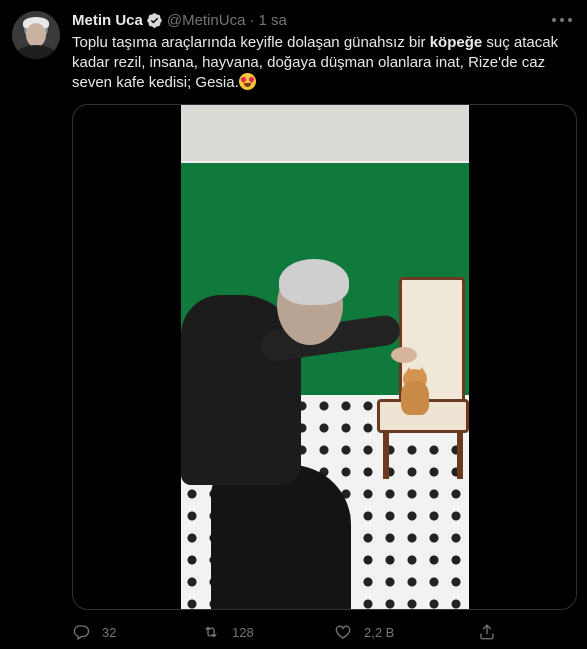  What do you see at coordinates (36, 35) in the screenshot?
I see `avatar` at bounding box center [36, 35].